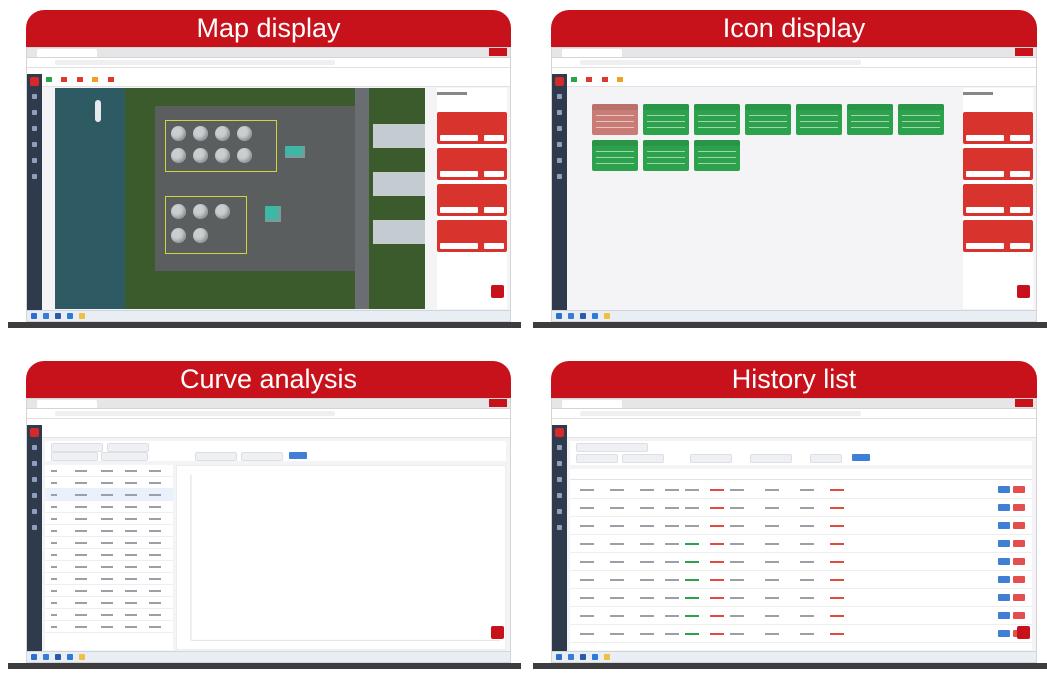  I want to click on url-field, so click(720, 62).